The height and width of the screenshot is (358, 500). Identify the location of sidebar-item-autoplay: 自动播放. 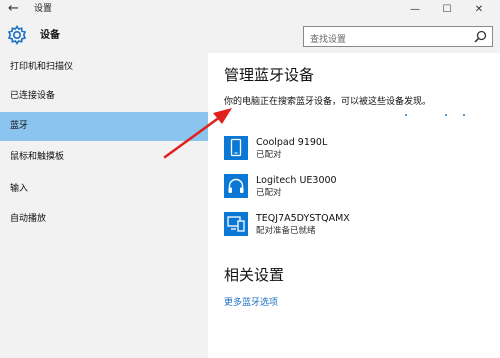
(104, 219).